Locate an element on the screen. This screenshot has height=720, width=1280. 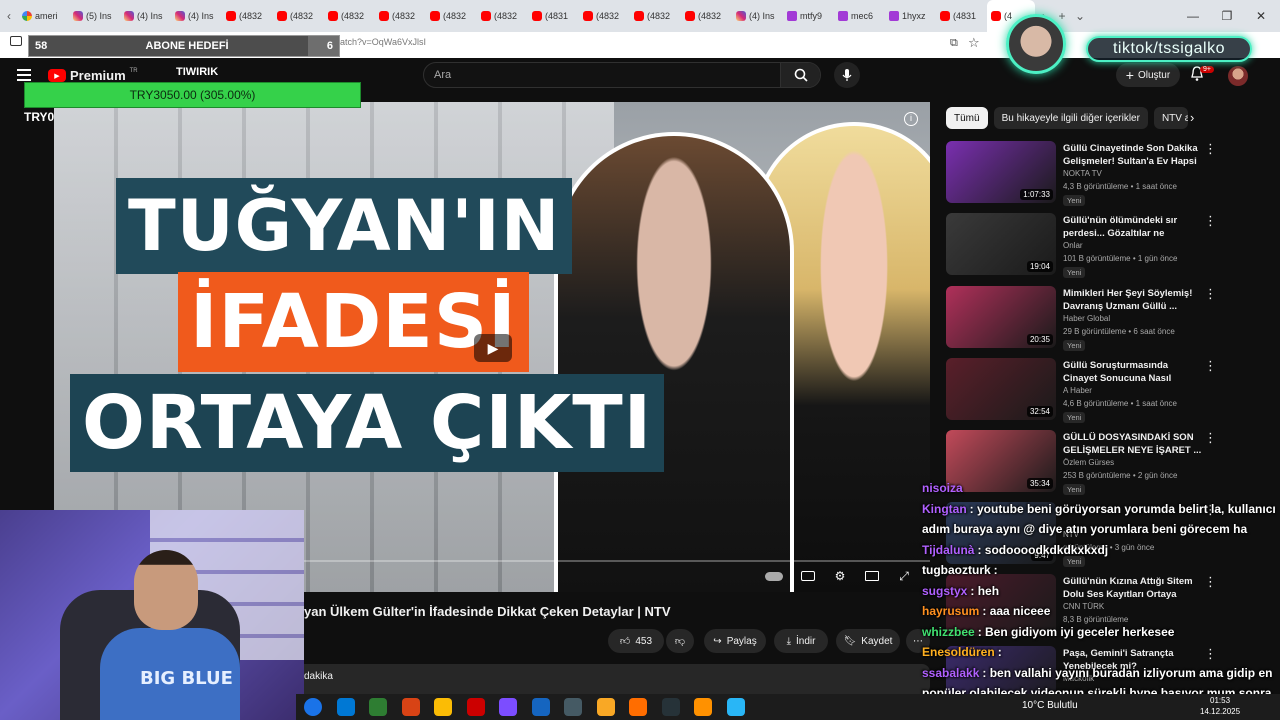
dislike-button: 👎︎ is located at coordinates (680, 641).